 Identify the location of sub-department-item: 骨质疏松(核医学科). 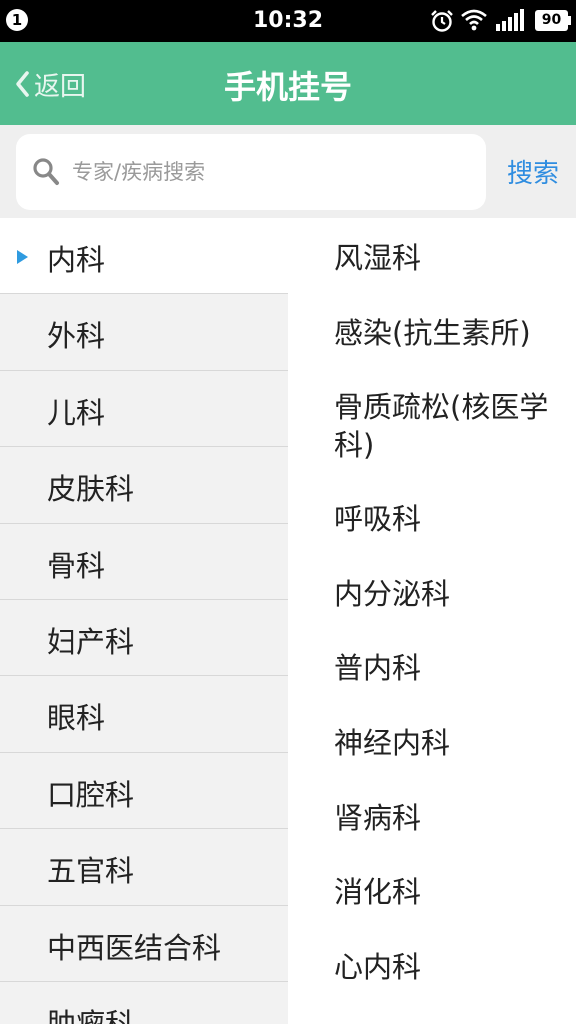
(449, 426).